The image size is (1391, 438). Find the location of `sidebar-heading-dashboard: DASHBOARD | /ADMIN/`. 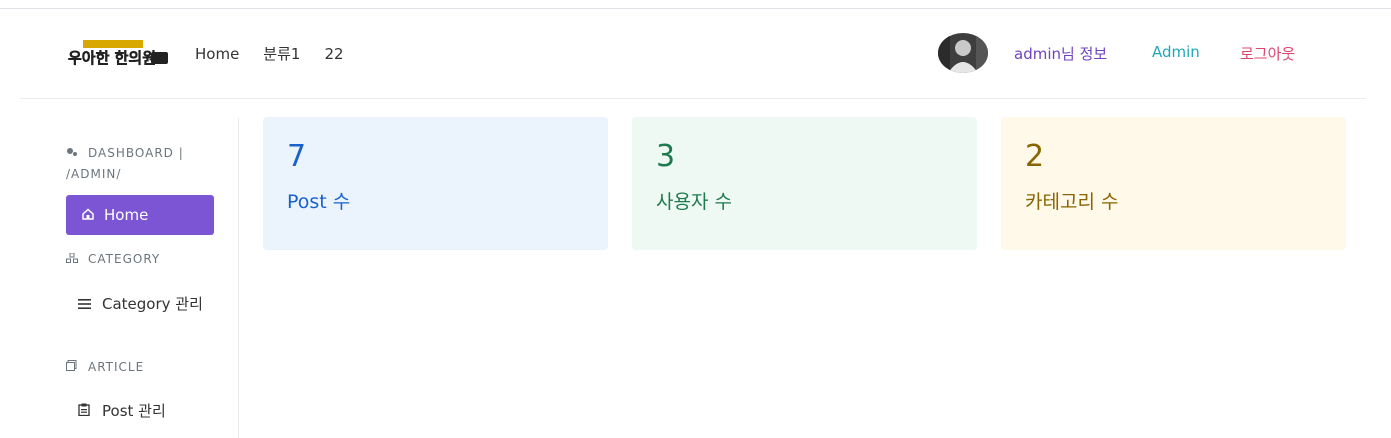

sidebar-heading-dashboard: DASHBOARD | /ADMIN/ is located at coordinates (136, 164).